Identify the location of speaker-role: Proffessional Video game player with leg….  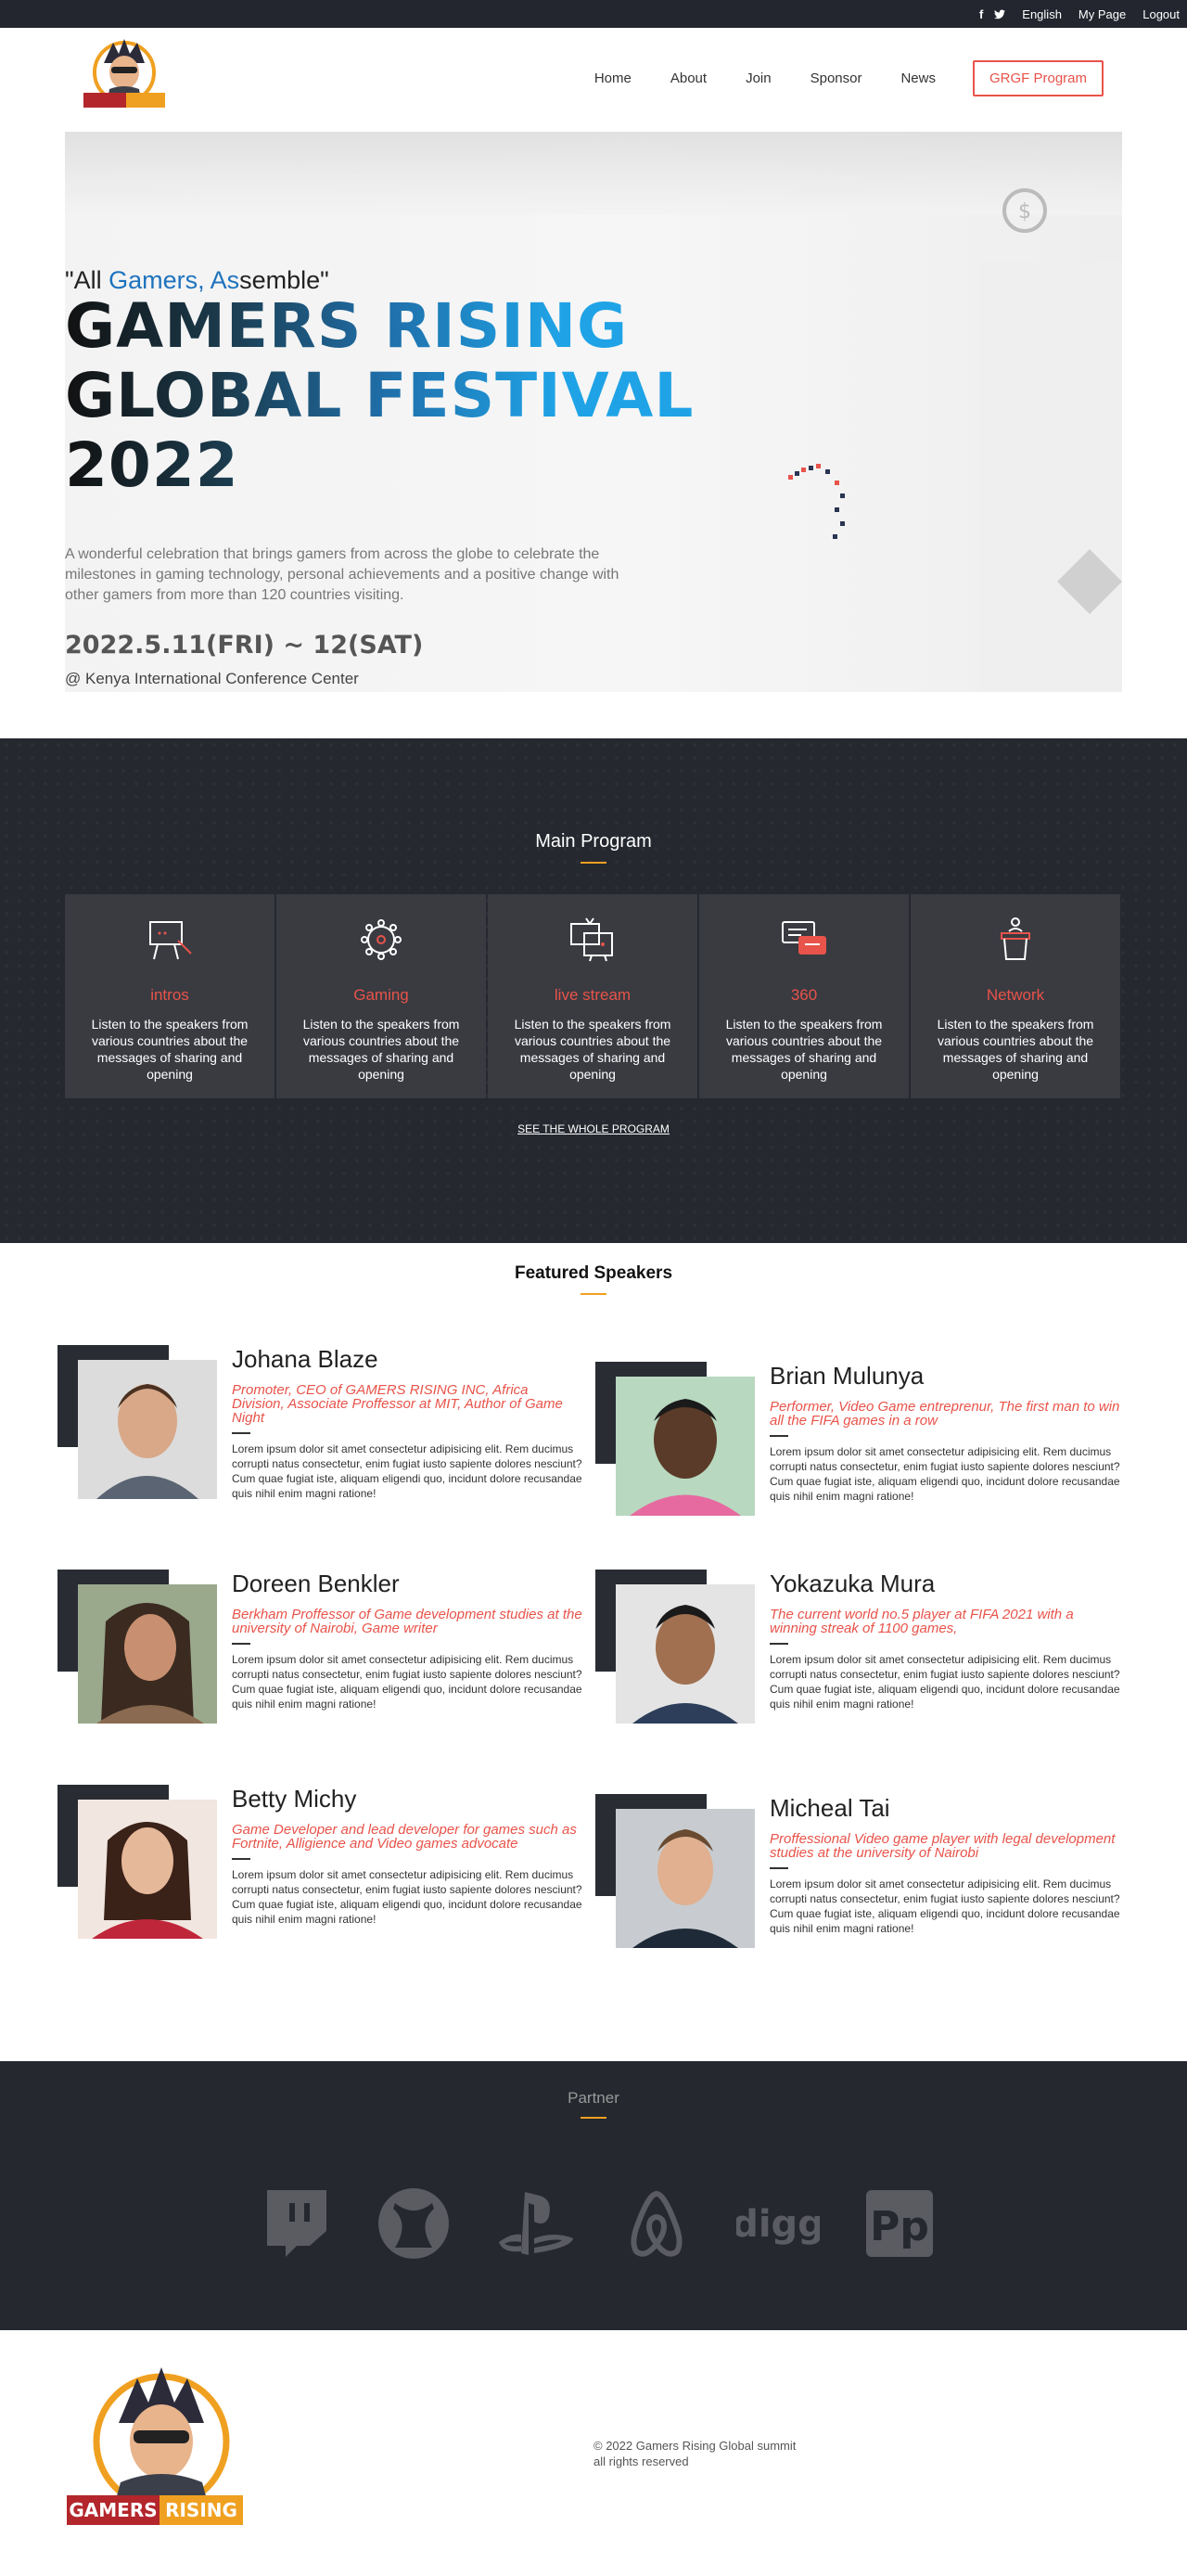
(943, 1846).